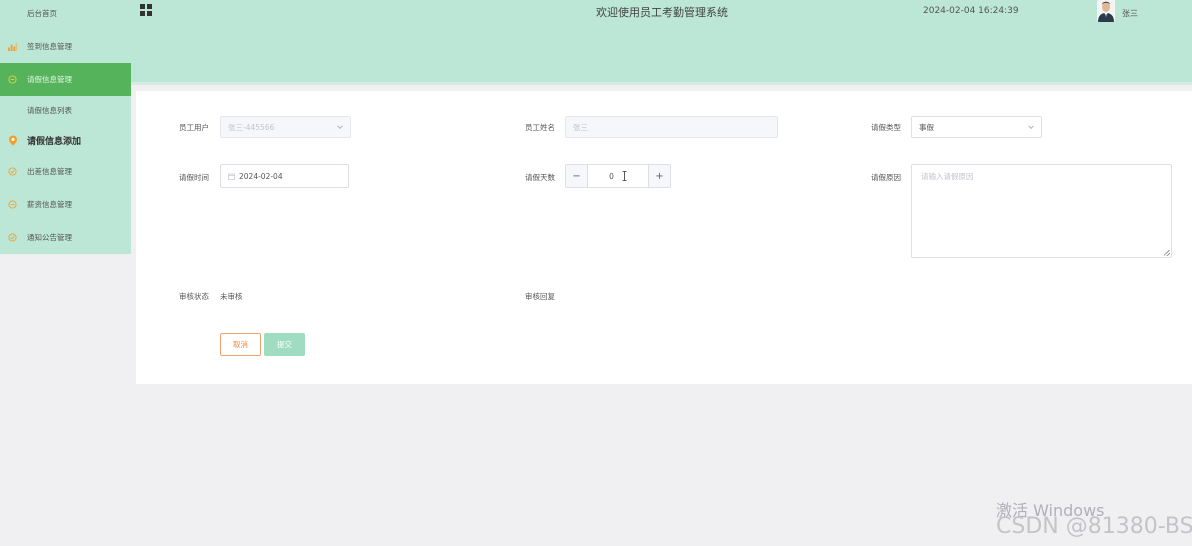 This screenshot has width=1192, height=546. What do you see at coordinates (976, 127) in the screenshot?
I see `leave-type-select: 事假` at bounding box center [976, 127].